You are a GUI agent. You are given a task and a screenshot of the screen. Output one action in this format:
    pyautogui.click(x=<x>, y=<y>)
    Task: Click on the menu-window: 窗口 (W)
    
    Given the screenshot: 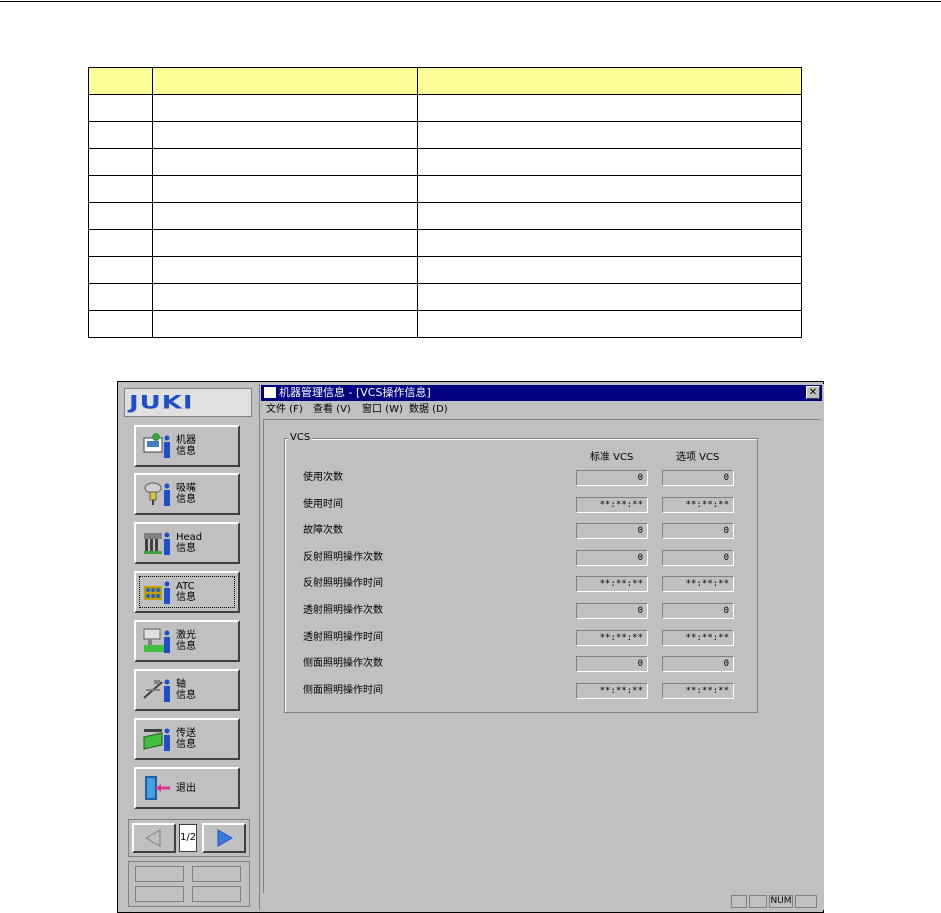 What is the action you would take?
    pyautogui.click(x=382, y=410)
    